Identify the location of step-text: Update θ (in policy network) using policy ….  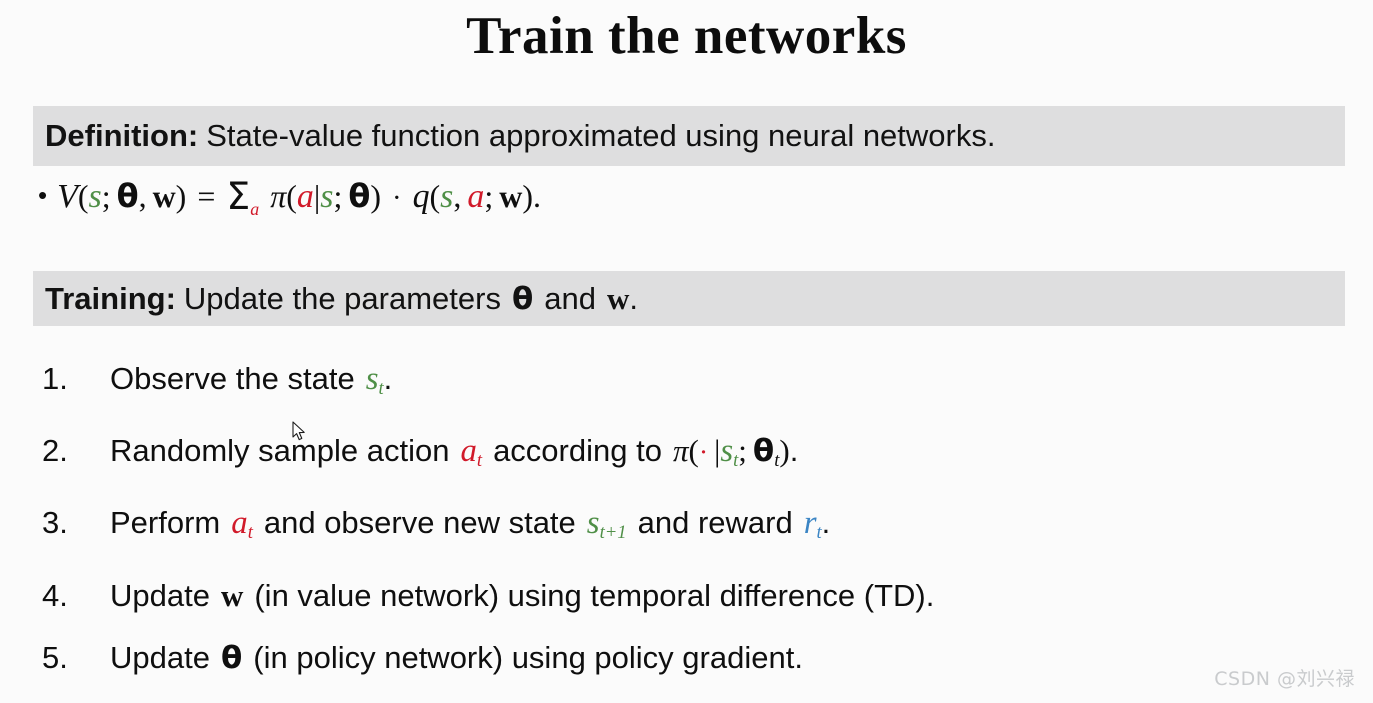
(726, 658).